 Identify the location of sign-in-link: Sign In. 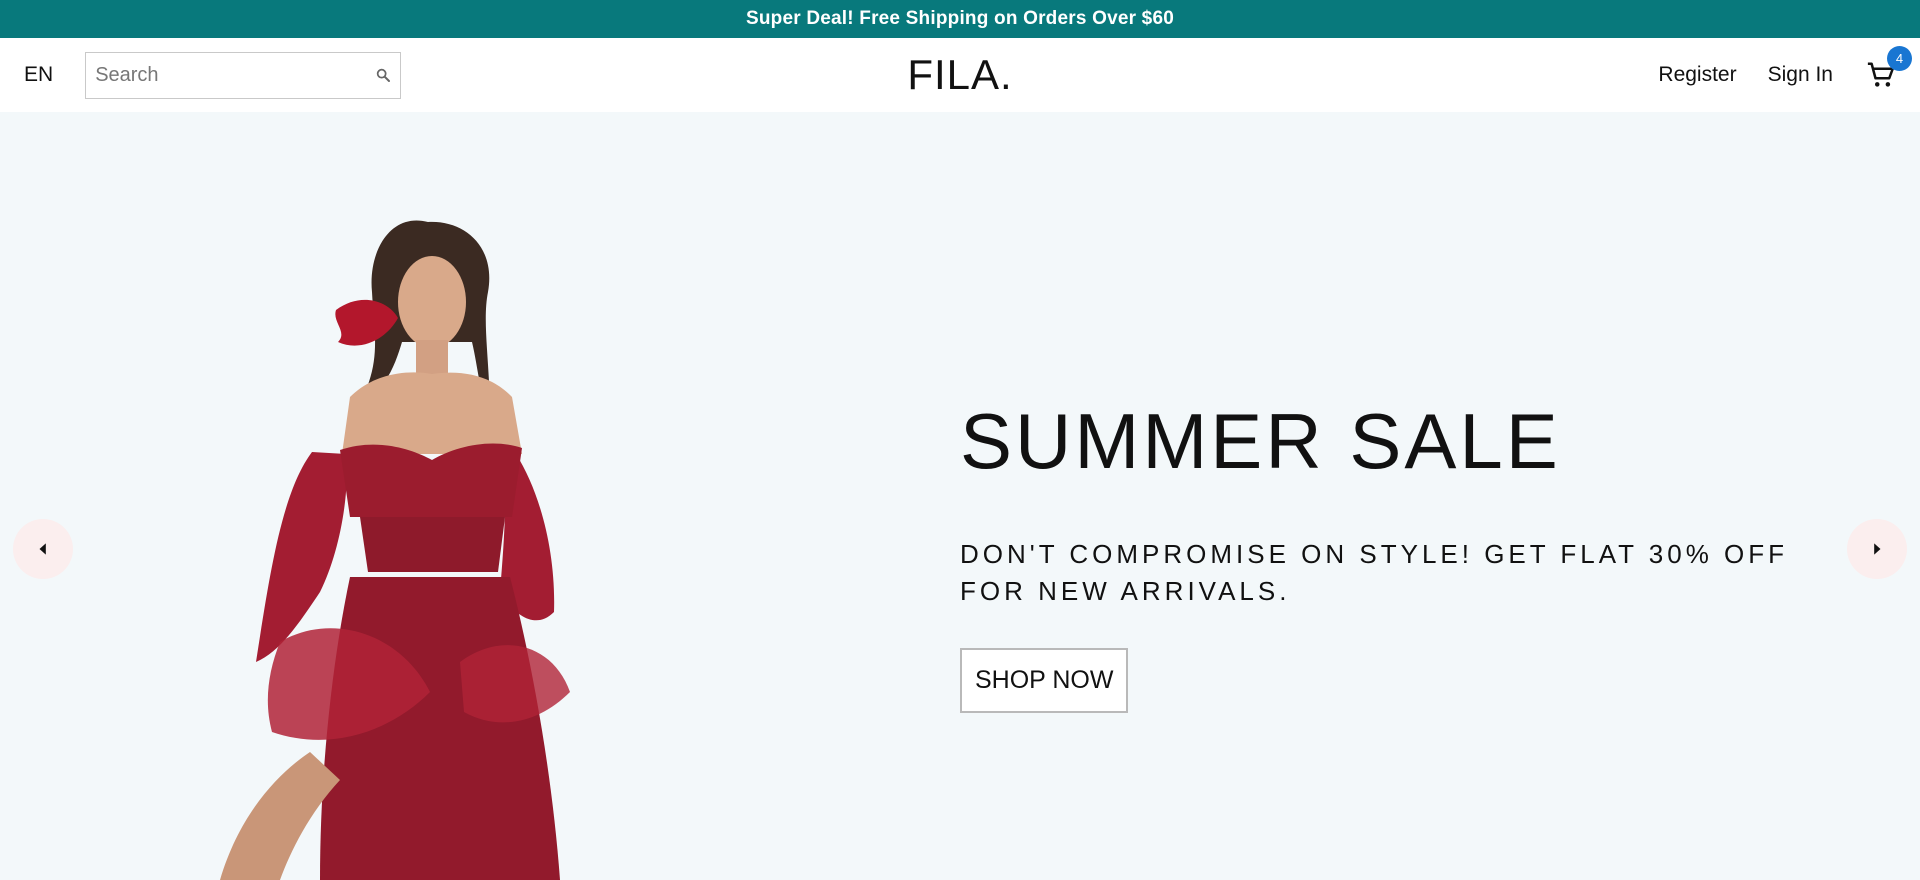
(1800, 75).